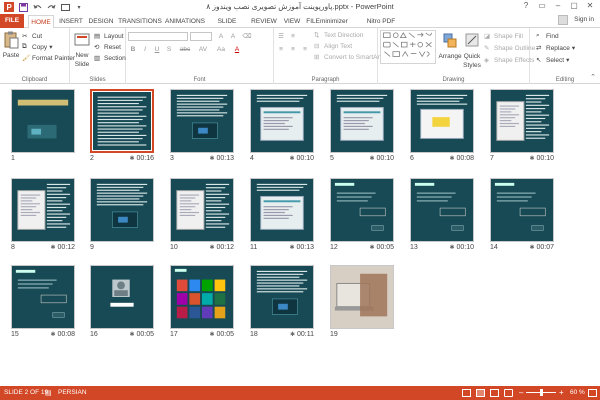 The image size is (600, 400). I want to click on brush-icon: 🖌, so click(26, 58).